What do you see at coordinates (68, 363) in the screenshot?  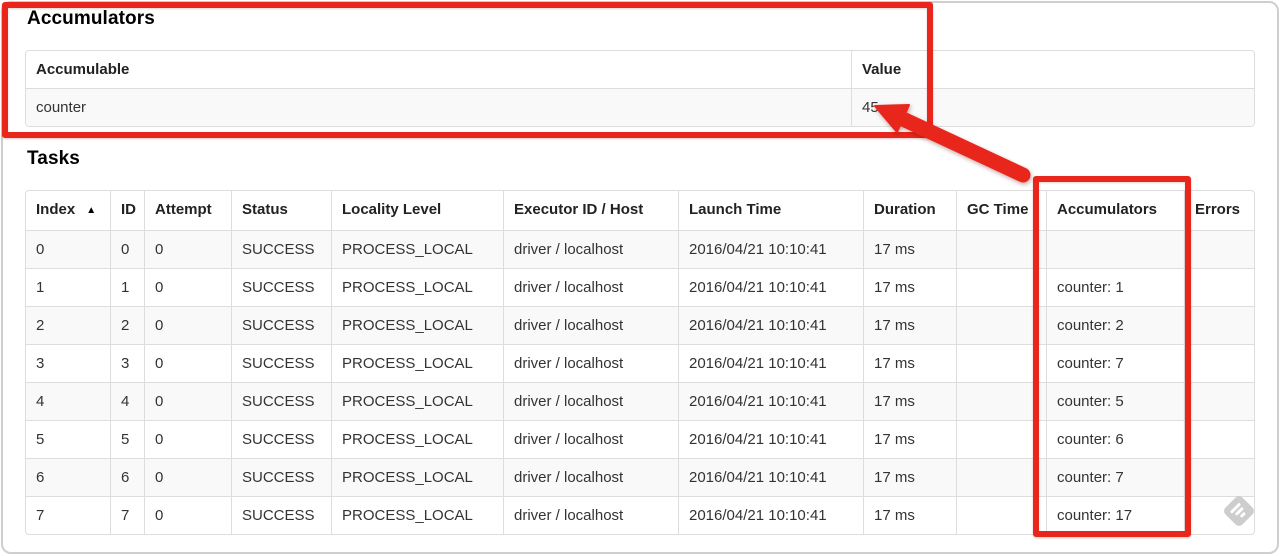 I see `task-cell-index: 3` at bounding box center [68, 363].